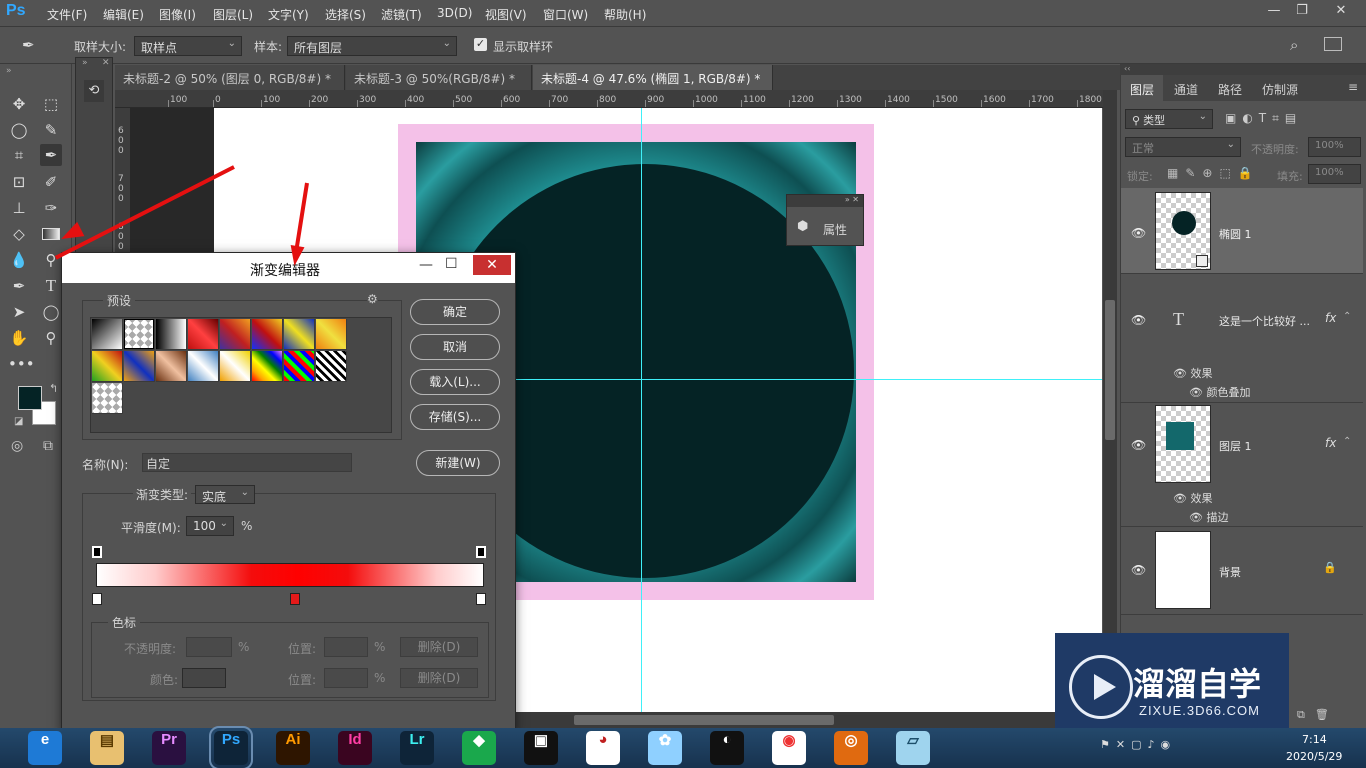 The height and width of the screenshot is (768, 1366). What do you see at coordinates (51, 286) in the screenshot?
I see `type-tool-icon: T` at bounding box center [51, 286].